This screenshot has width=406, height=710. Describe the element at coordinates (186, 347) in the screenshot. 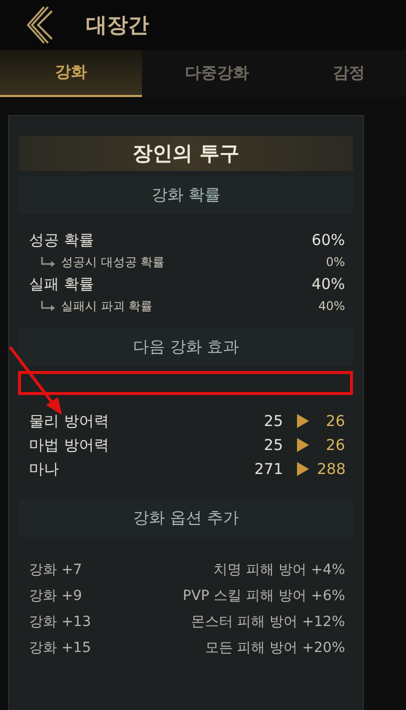

I see `section-heading: 다음 강화 효과` at that location.